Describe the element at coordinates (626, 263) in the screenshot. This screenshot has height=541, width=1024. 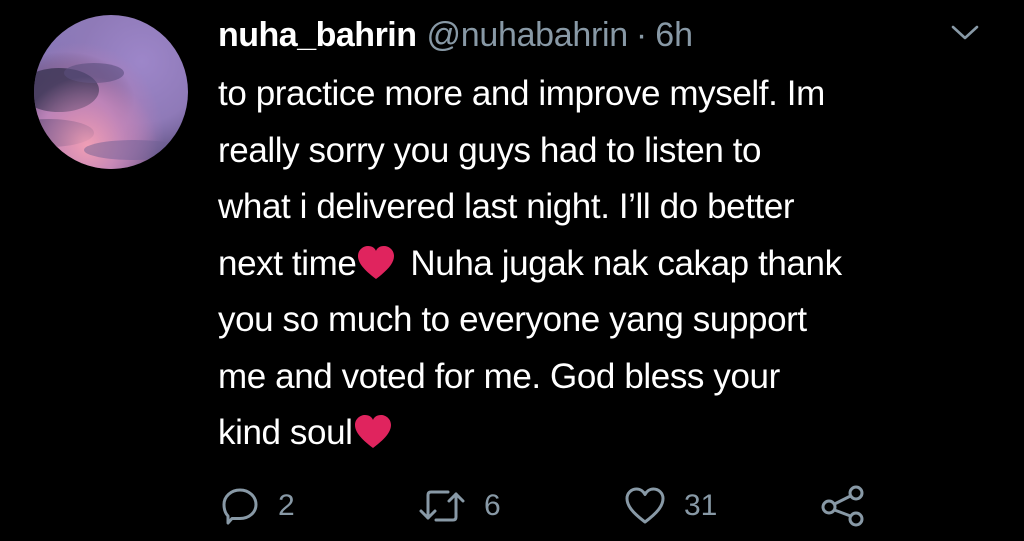
I see `tweet-text-segment: Nuha jugak nak cakap thank` at that location.